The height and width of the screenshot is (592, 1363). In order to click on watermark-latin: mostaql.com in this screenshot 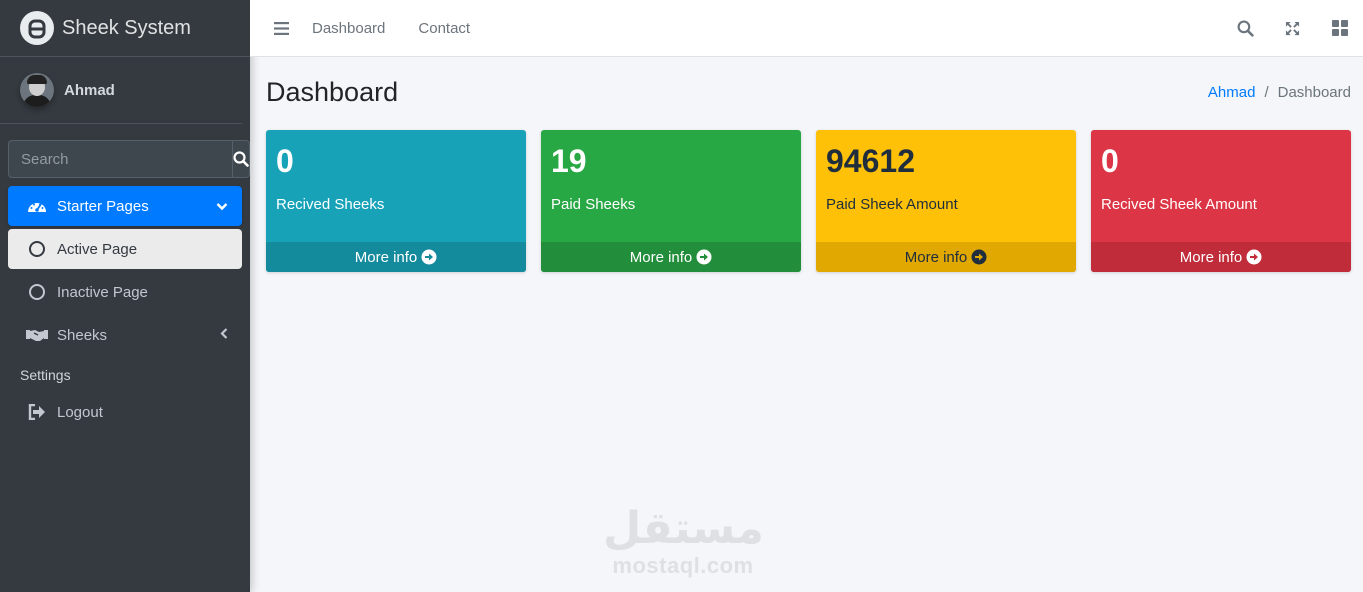, I will do `click(683, 565)`.